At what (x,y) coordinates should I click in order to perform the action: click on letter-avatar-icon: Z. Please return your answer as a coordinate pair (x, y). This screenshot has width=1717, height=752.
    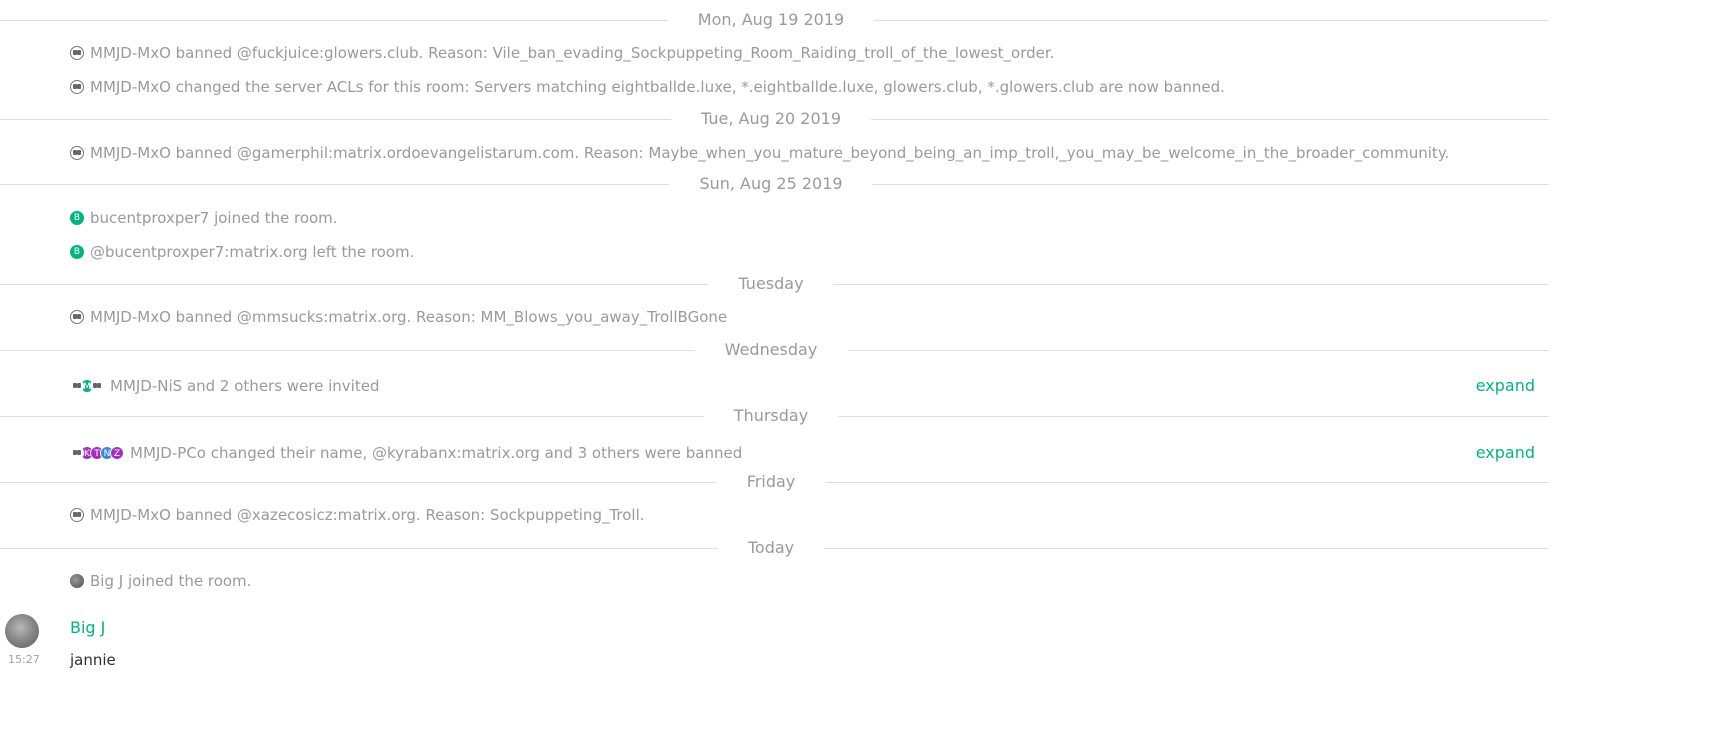
    Looking at the image, I should click on (117, 453).